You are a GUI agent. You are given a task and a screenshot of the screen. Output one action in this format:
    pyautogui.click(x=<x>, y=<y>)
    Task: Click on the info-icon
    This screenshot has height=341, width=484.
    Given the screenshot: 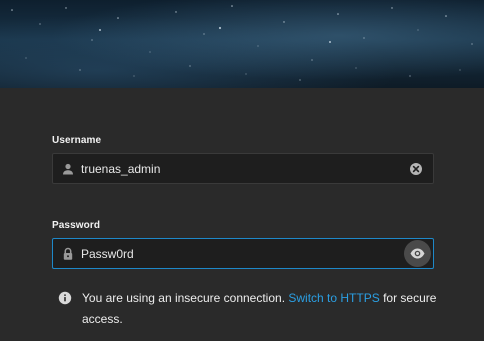 What is the action you would take?
    pyautogui.click(x=65, y=298)
    